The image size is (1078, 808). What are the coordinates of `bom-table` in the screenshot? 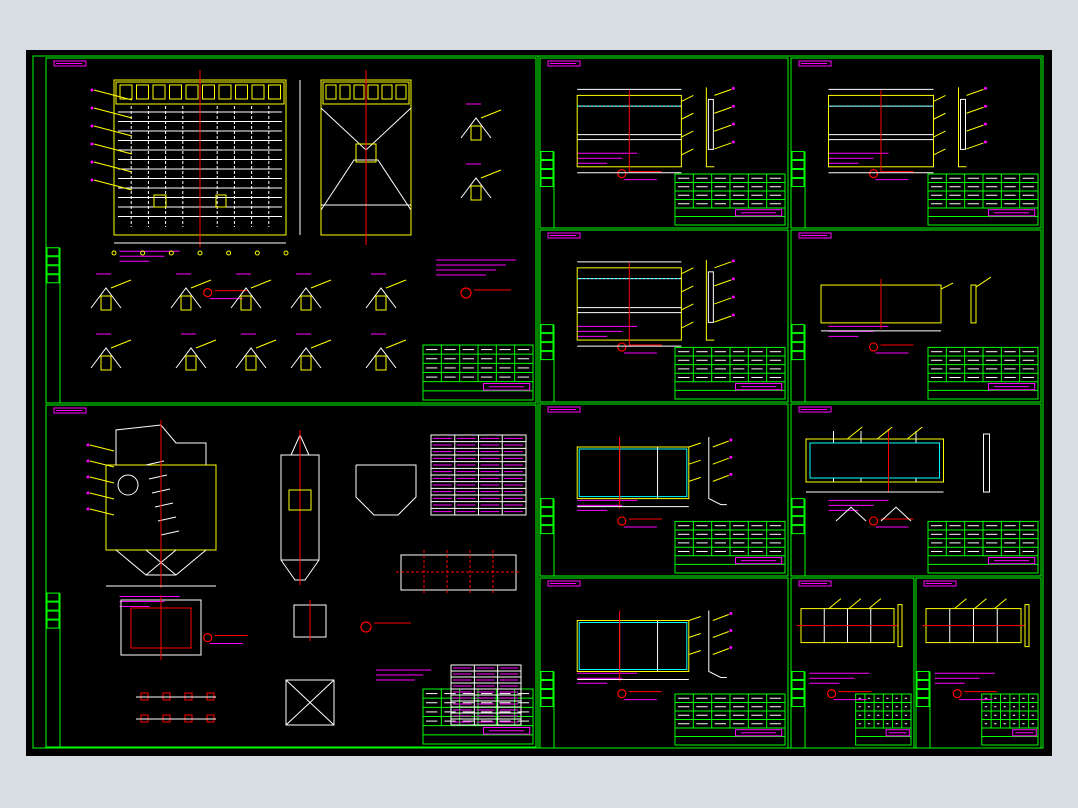 It's located at (478, 475).